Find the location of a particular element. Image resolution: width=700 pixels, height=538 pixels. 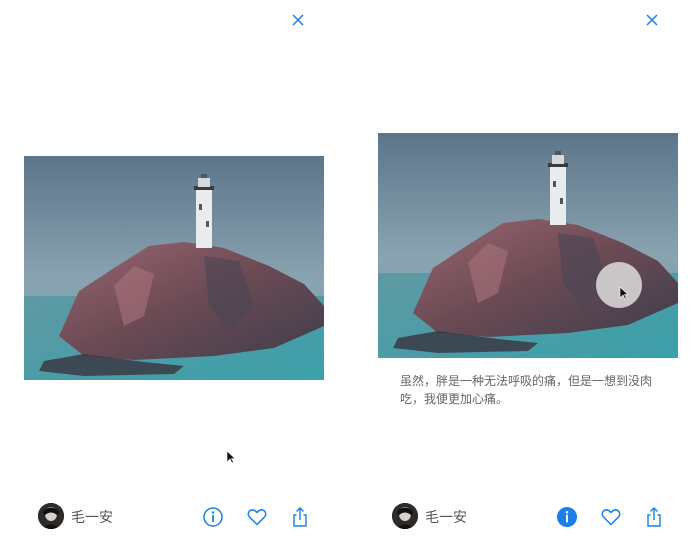

info-filled-icon is located at coordinates (567, 517).